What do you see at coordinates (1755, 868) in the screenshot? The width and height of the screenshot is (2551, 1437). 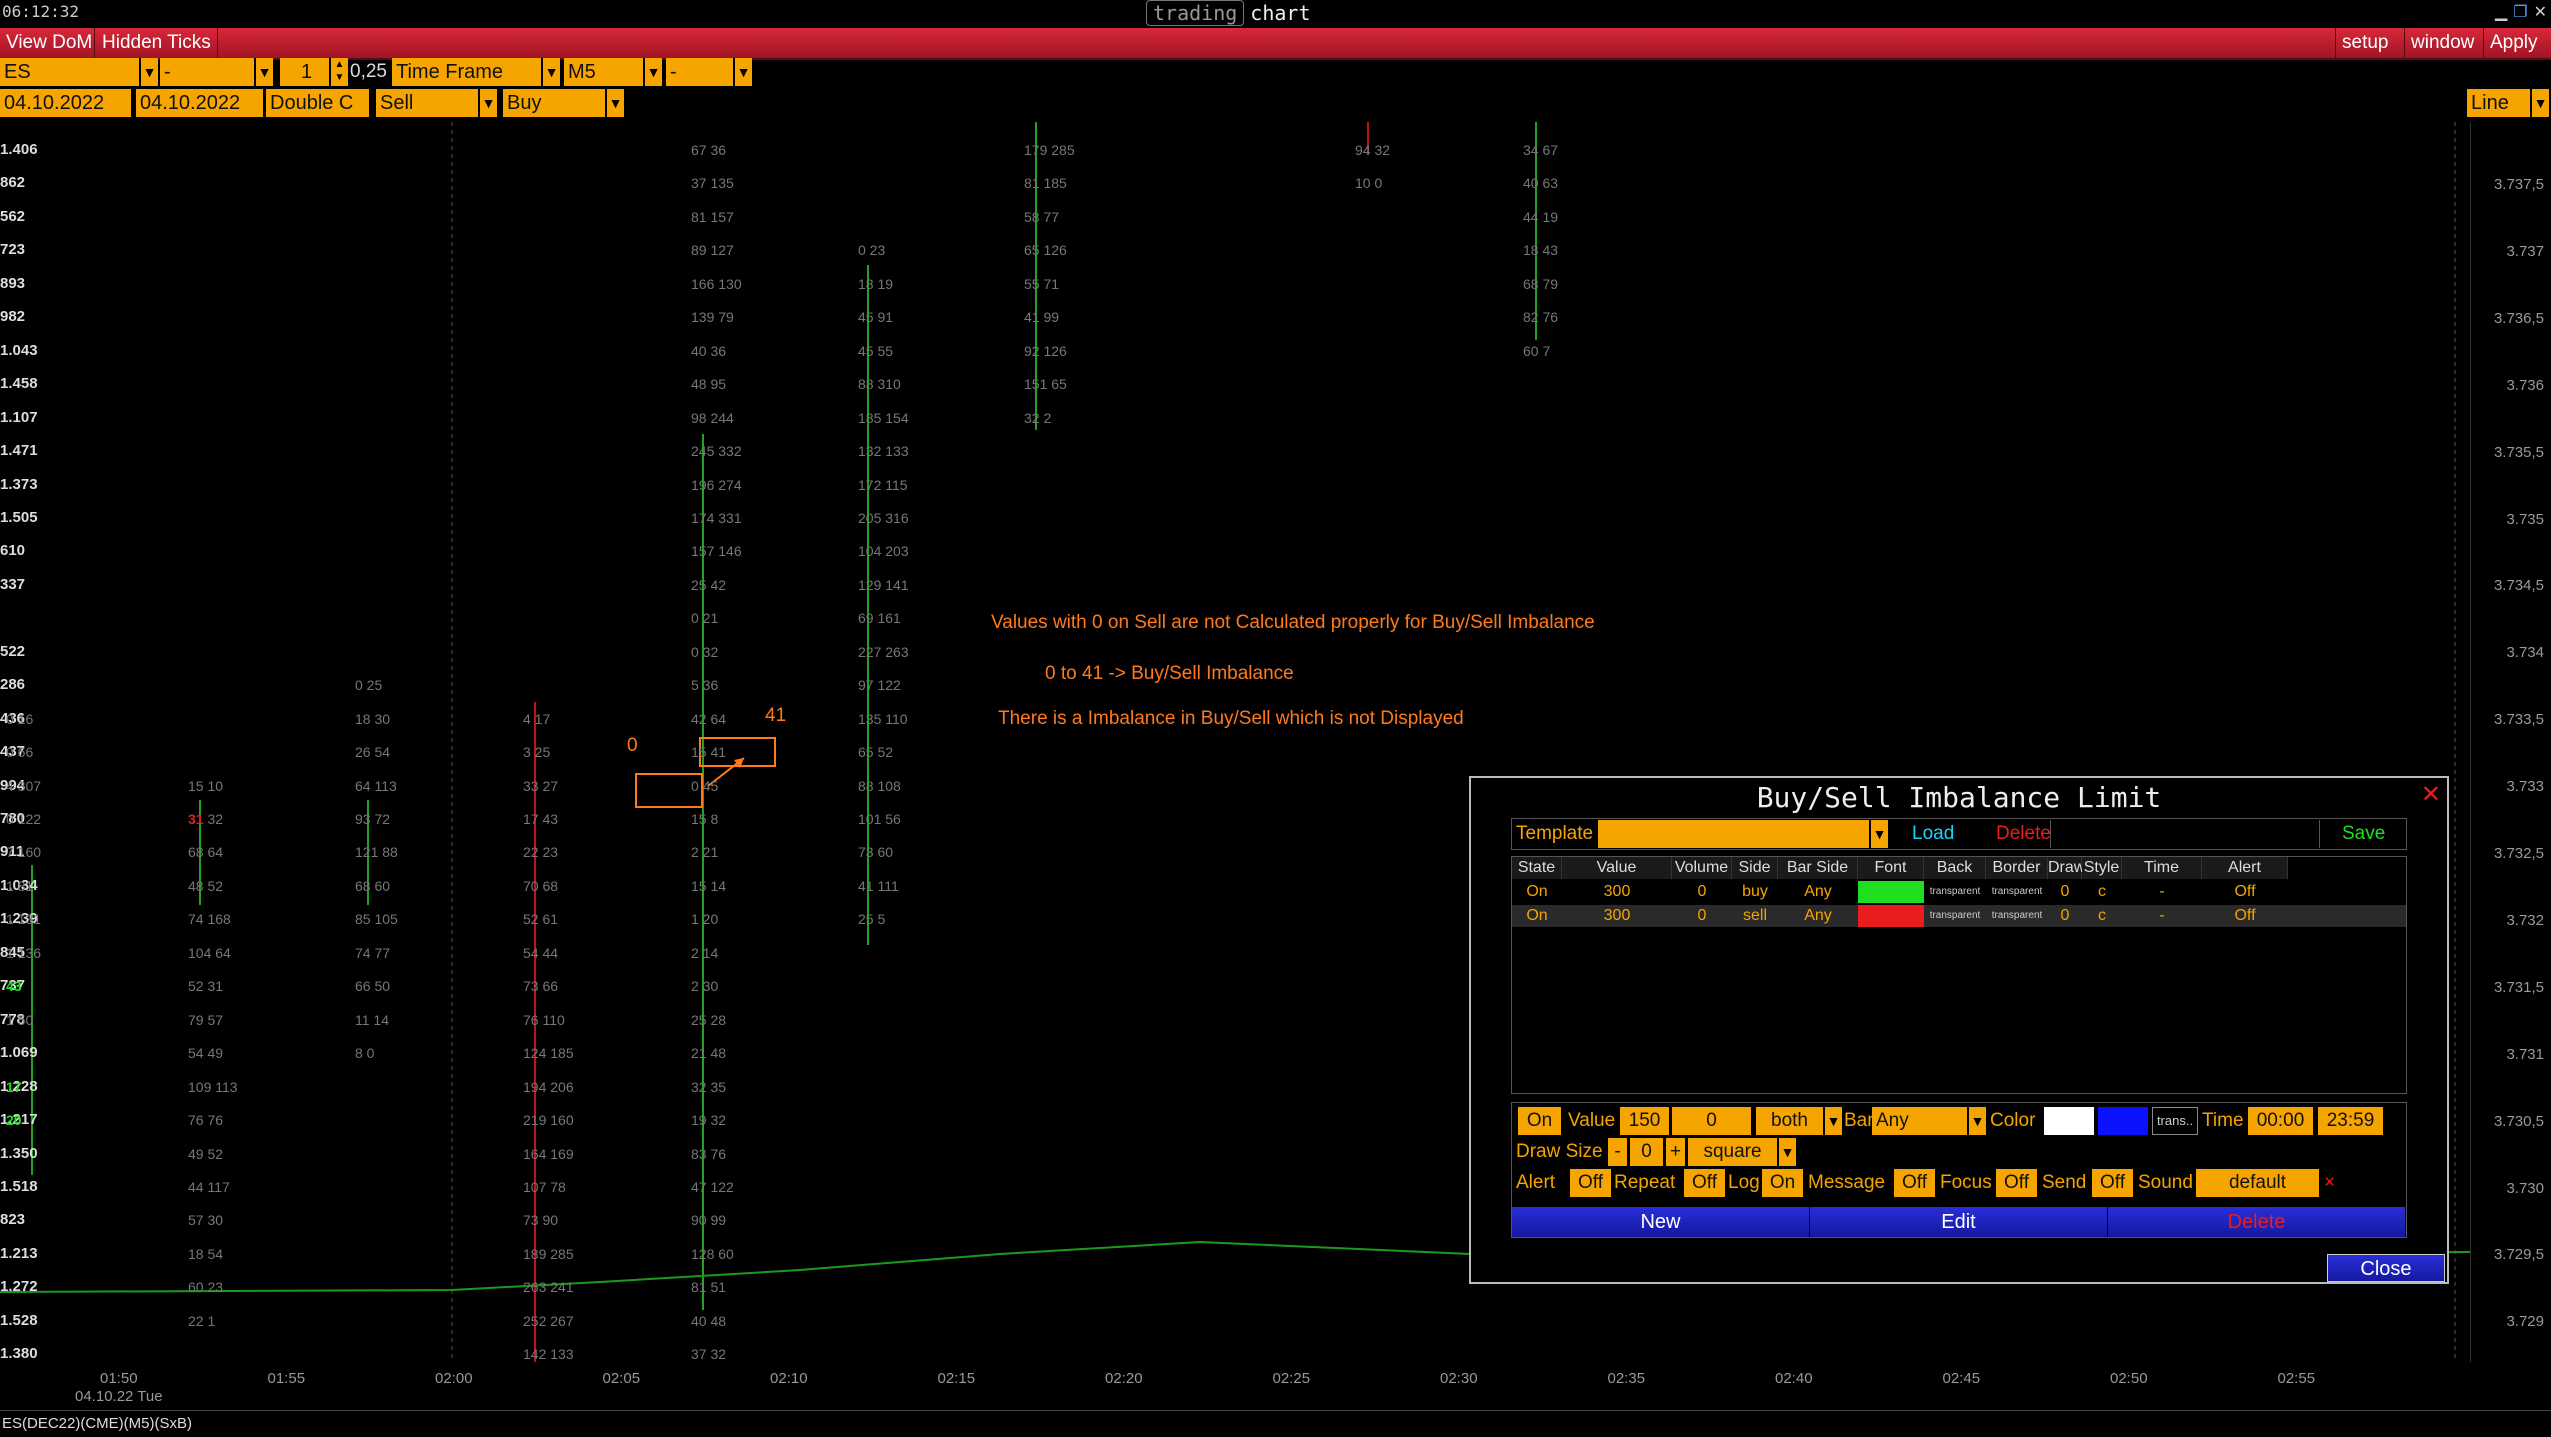 I see `column-header: Side` at bounding box center [1755, 868].